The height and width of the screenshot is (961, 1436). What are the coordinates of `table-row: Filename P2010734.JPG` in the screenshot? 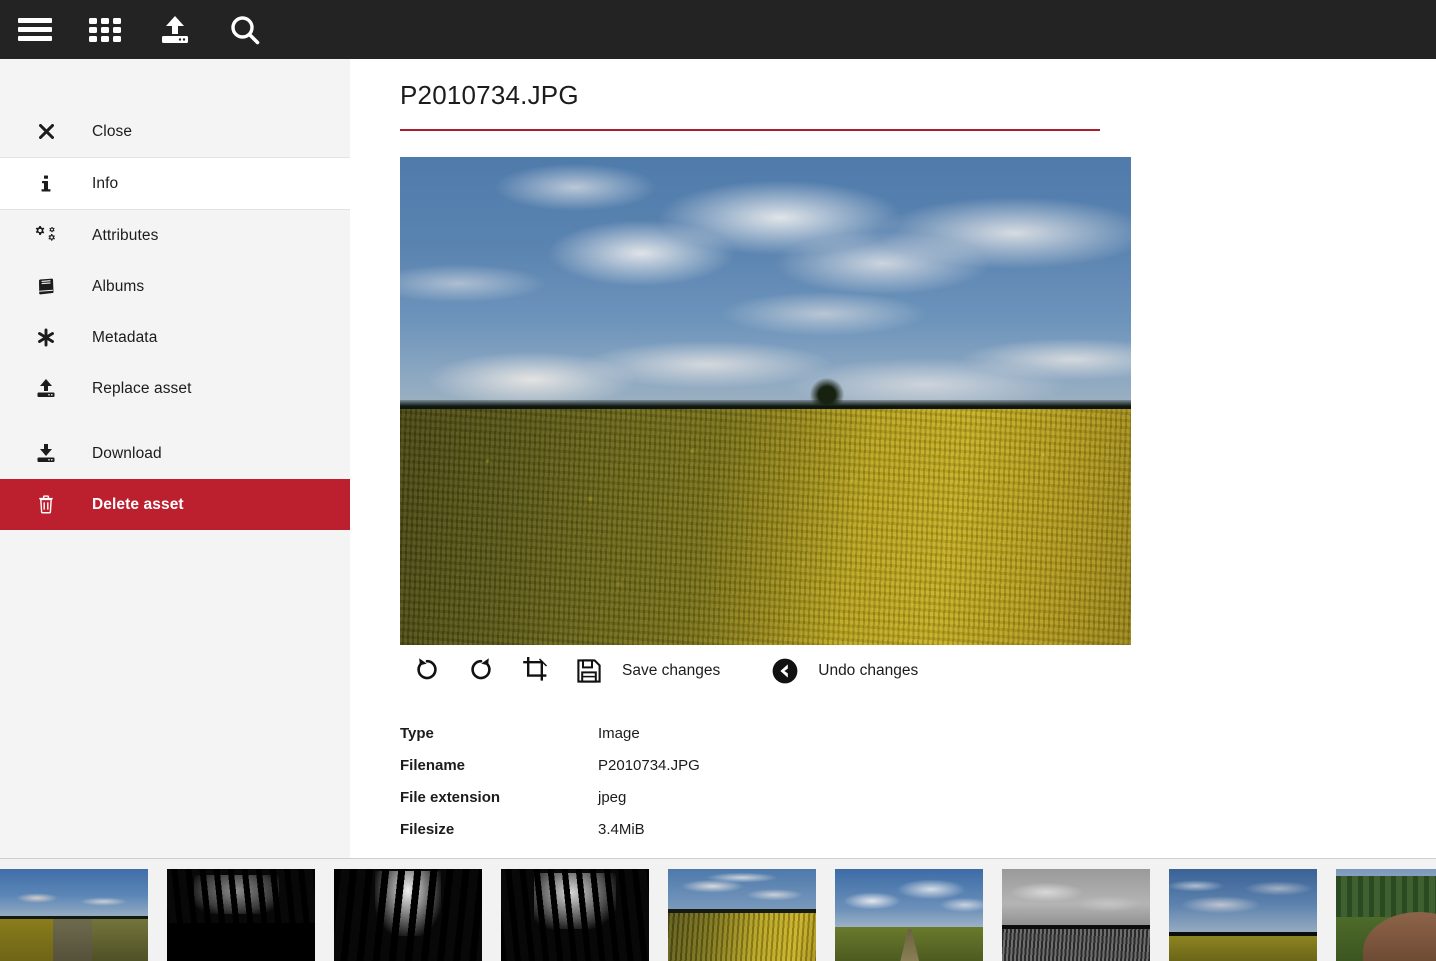 It's located at (550, 773).